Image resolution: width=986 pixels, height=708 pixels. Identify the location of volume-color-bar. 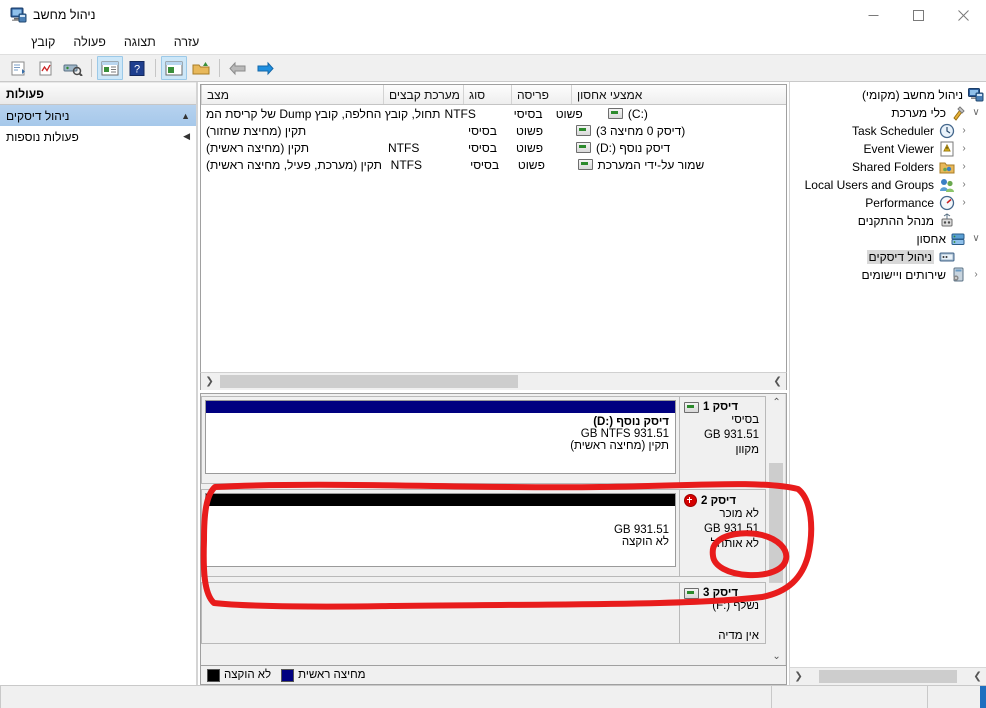
(440, 500).